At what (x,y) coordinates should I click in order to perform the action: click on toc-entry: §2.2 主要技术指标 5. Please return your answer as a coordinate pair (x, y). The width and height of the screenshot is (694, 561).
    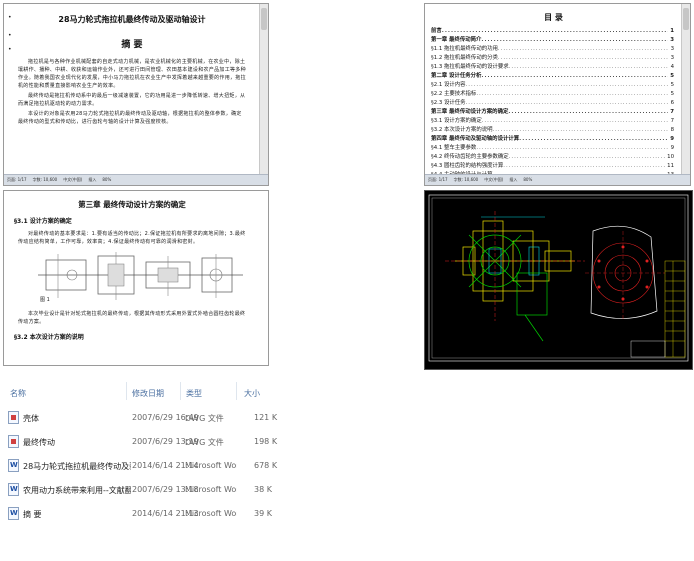
    Looking at the image, I should click on (552, 94).